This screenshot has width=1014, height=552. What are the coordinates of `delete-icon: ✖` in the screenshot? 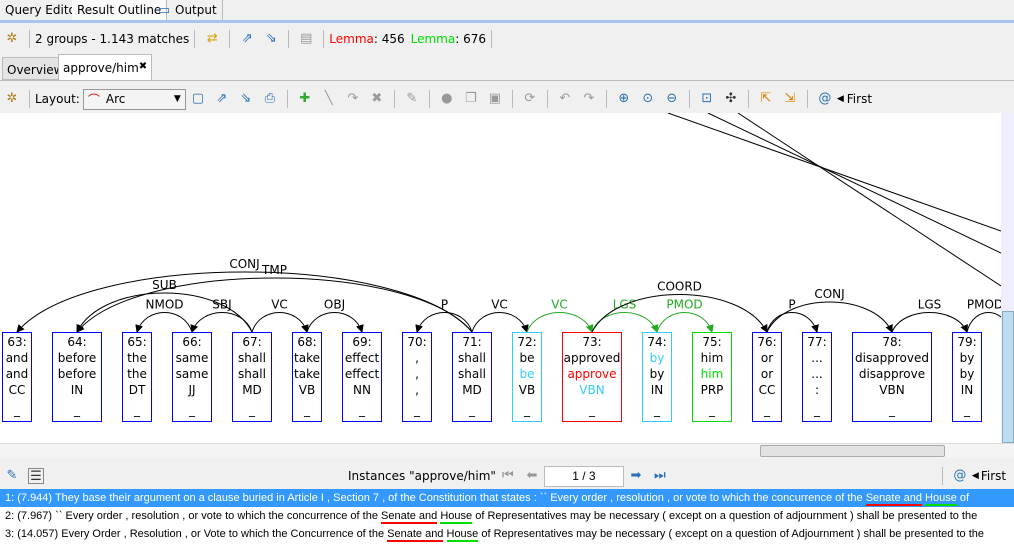 It's located at (377, 99).